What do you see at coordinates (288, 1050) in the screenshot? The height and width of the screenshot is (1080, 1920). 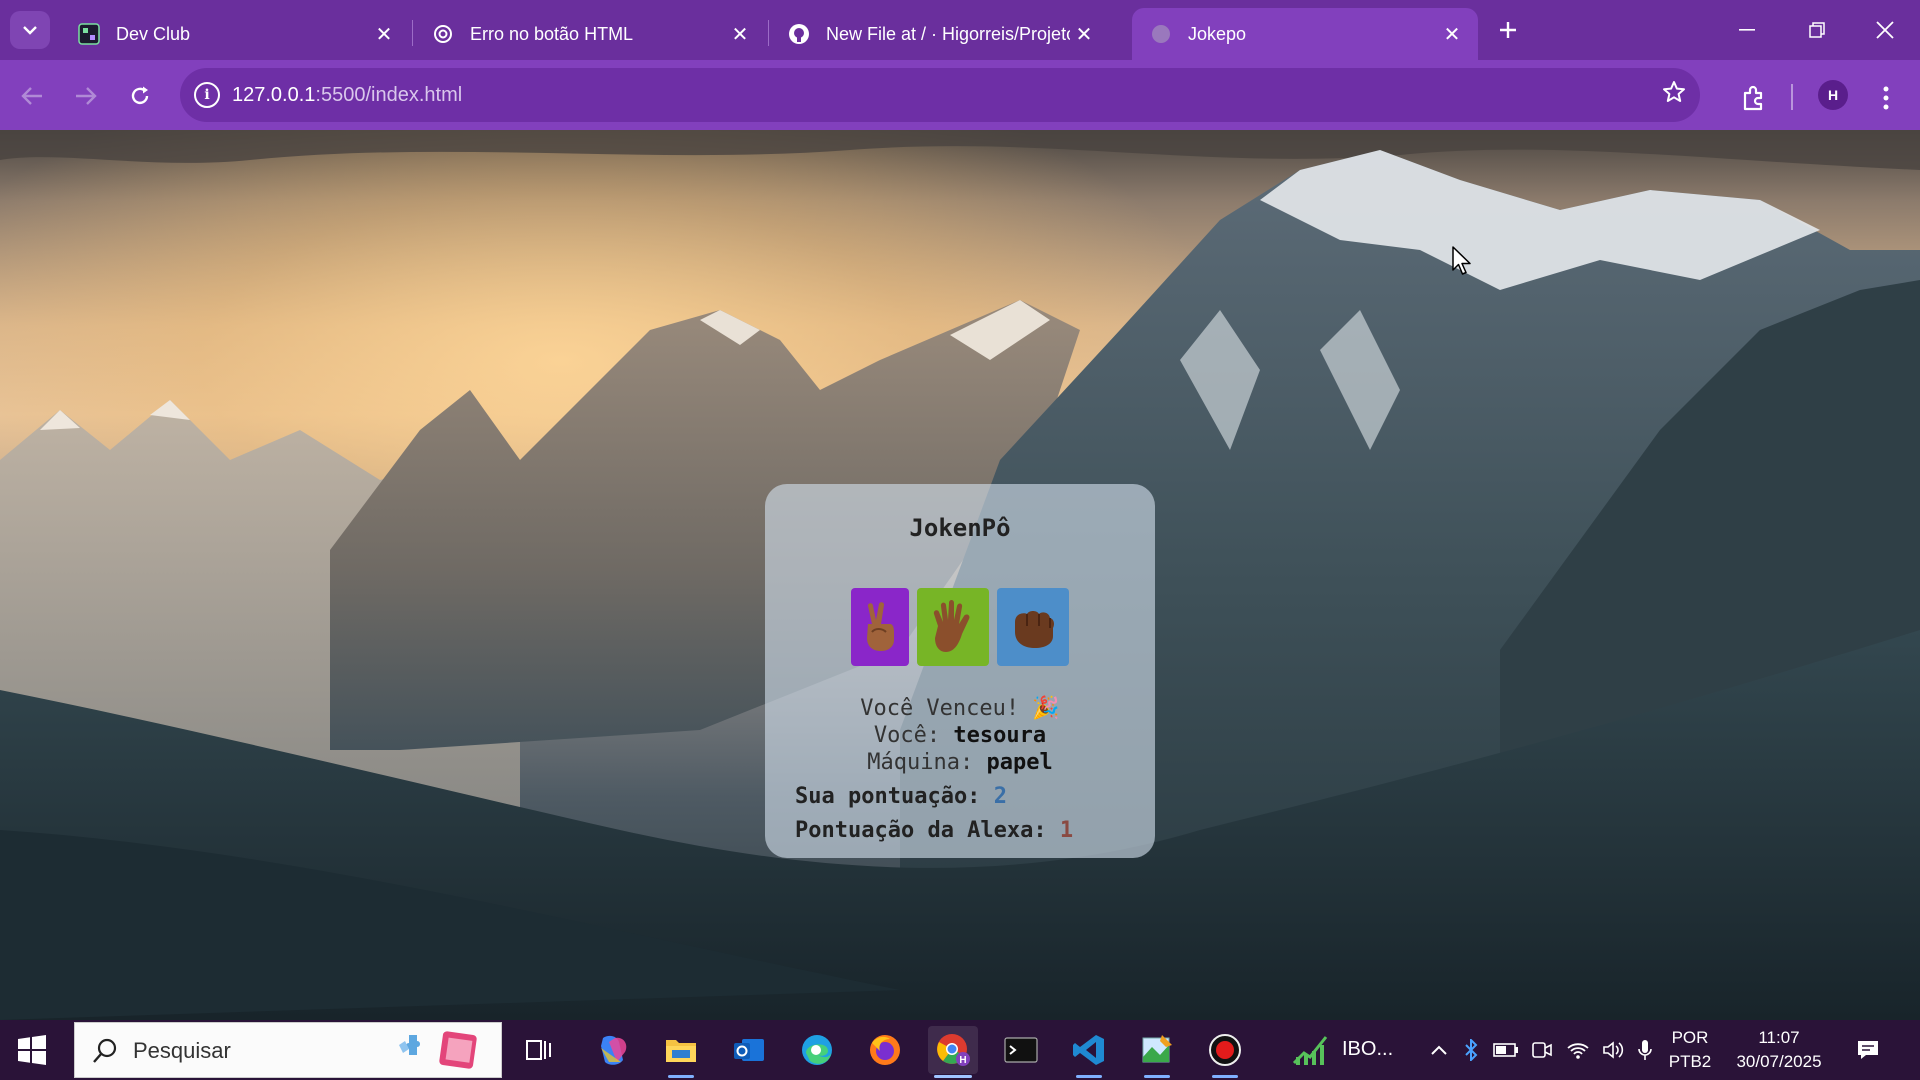 I see `taskbar-search-box: Pesquisar` at bounding box center [288, 1050].